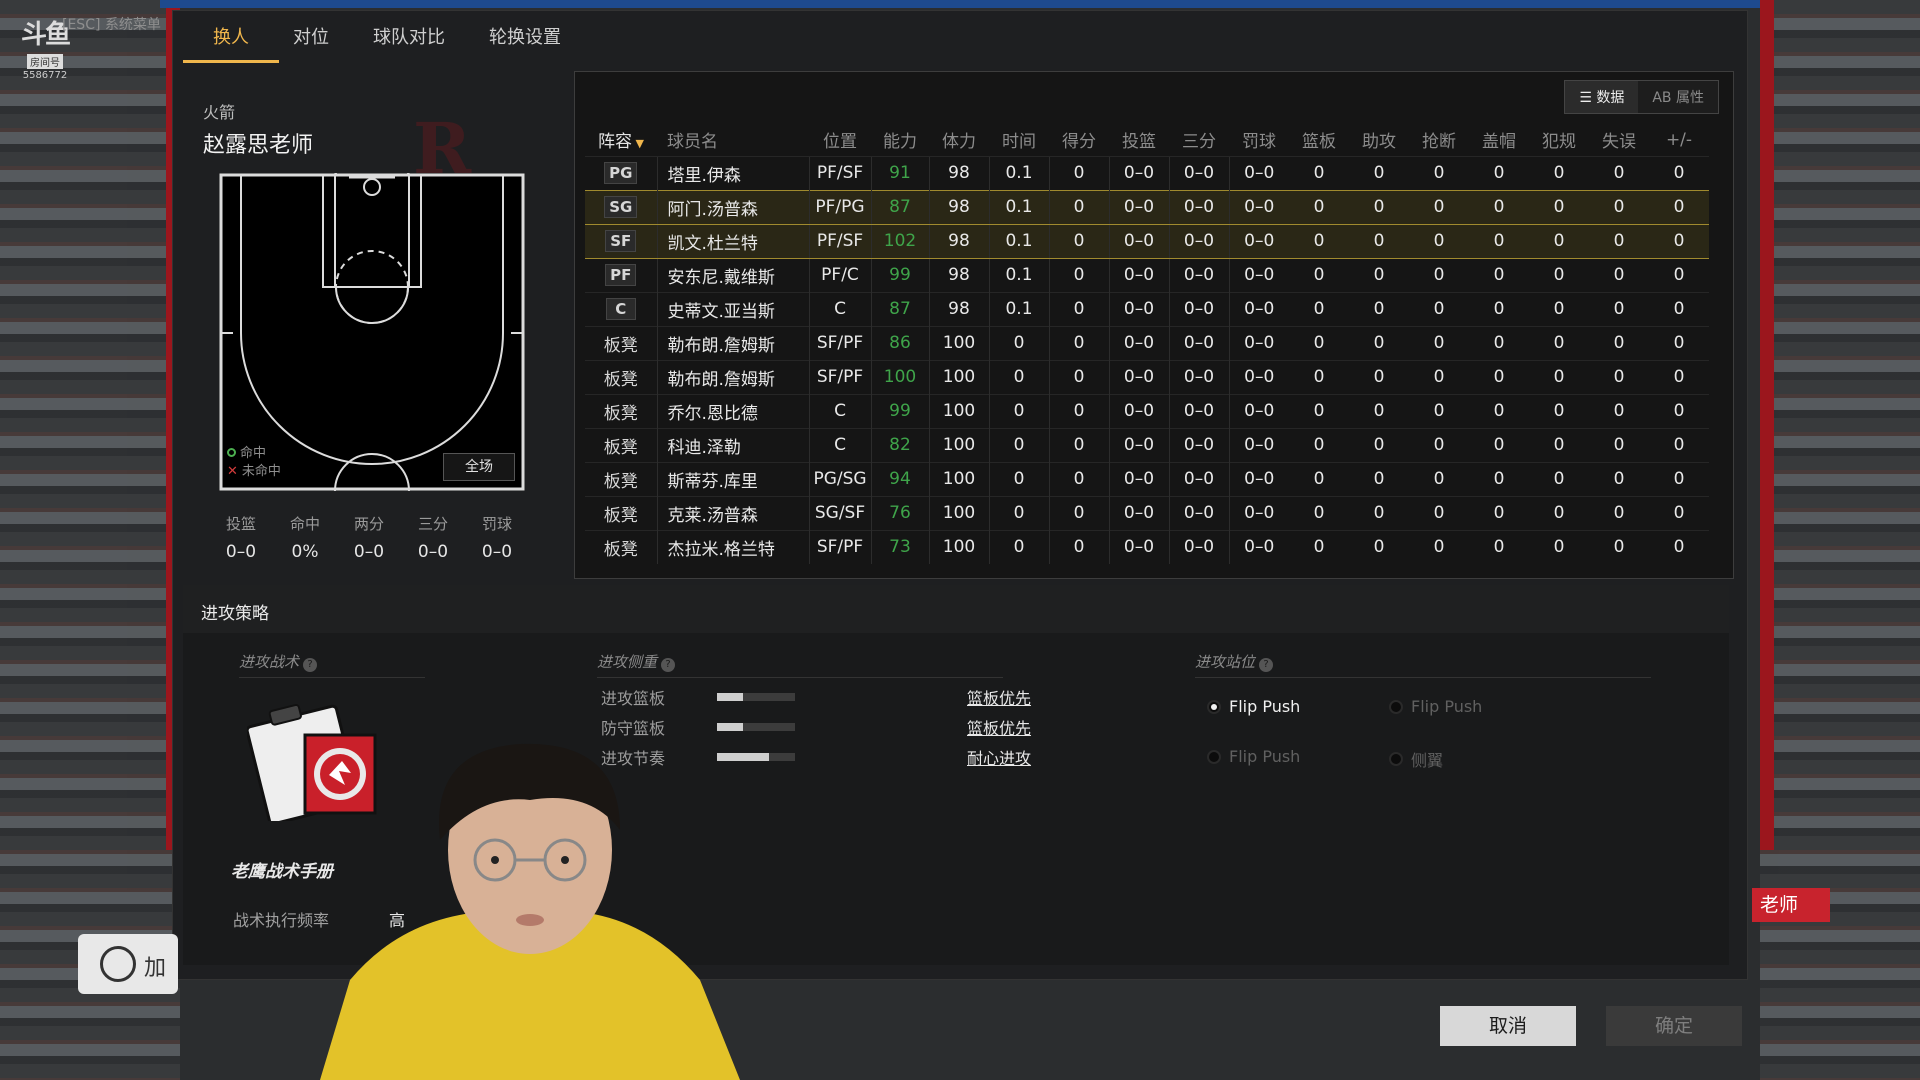  Describe the element at coordinates (730, 697) in the screenshot. I see `slider-fill` at that location.